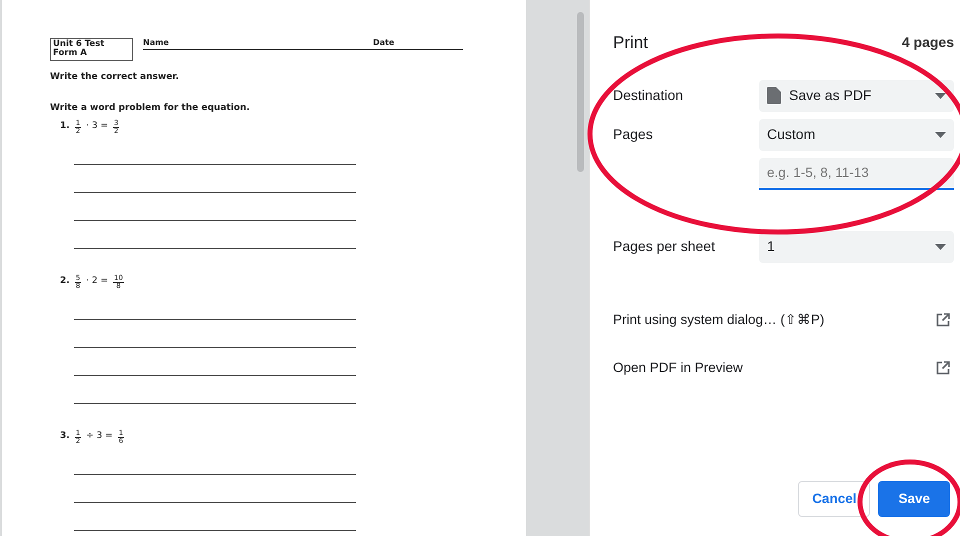 This screenshot has height=536, width=960. Describe the element at coordinates (65, 281) in the screenshot. I see `problem-number: 2.` at that location.